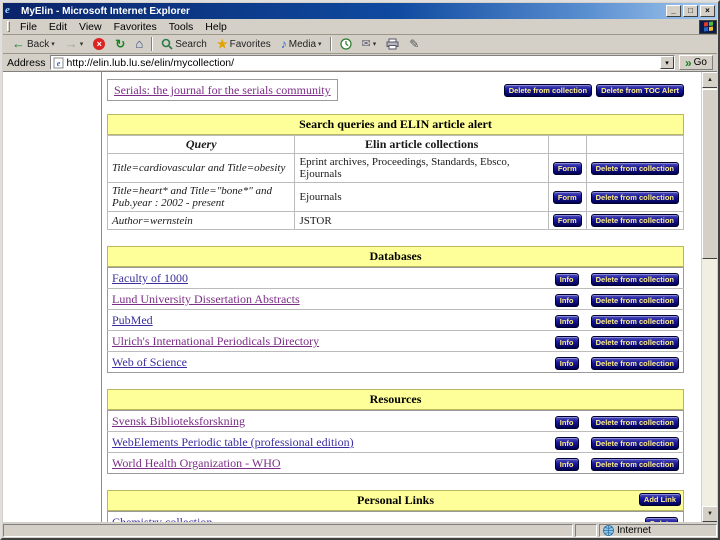 The width and height of the screenshot is (720, 540). What do you see at coordinates (659, 499) in the screenshot?
I see `add-link-button: Add Link` at bounding box center [659, 499].